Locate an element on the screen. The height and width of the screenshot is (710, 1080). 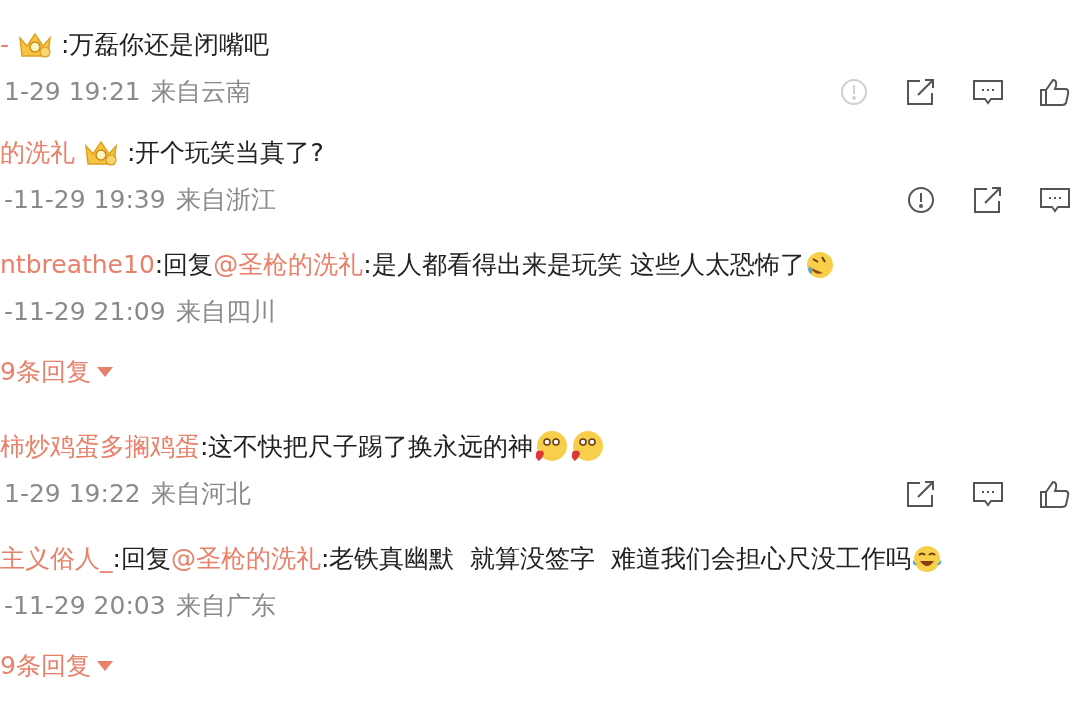
laughing-crying-emoji-icon is located at coordinates (819, 265).